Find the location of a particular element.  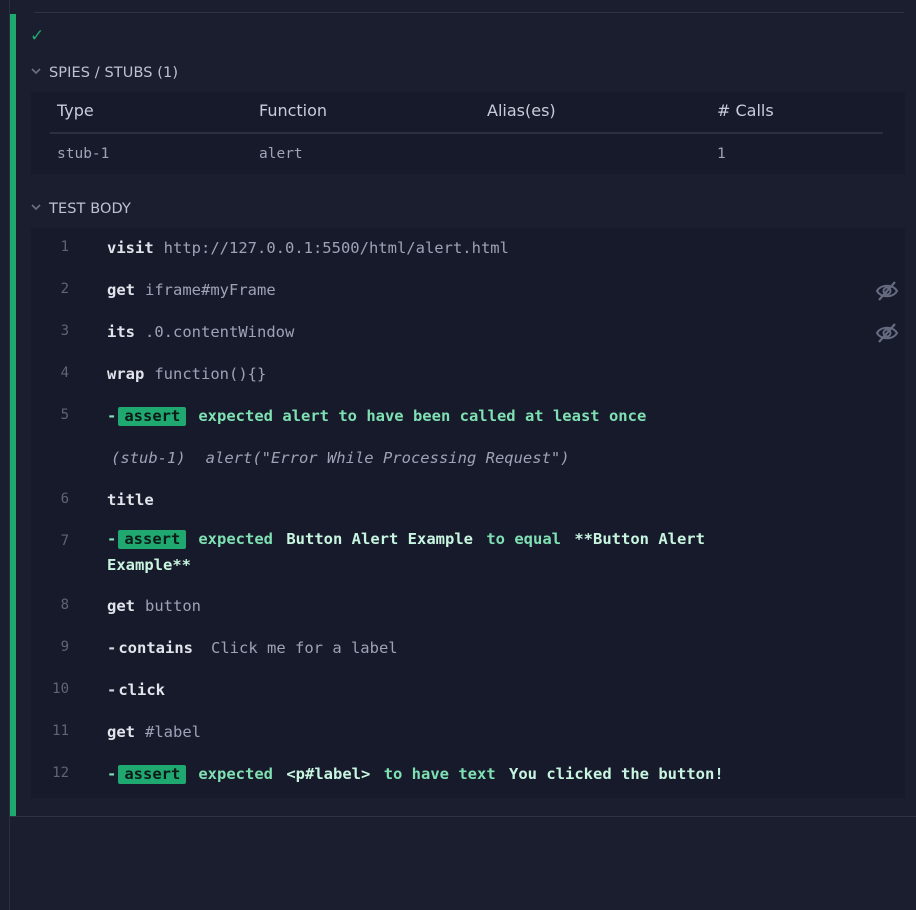

command-arg: .0.contentWindow is located at coordinates (220, 332).